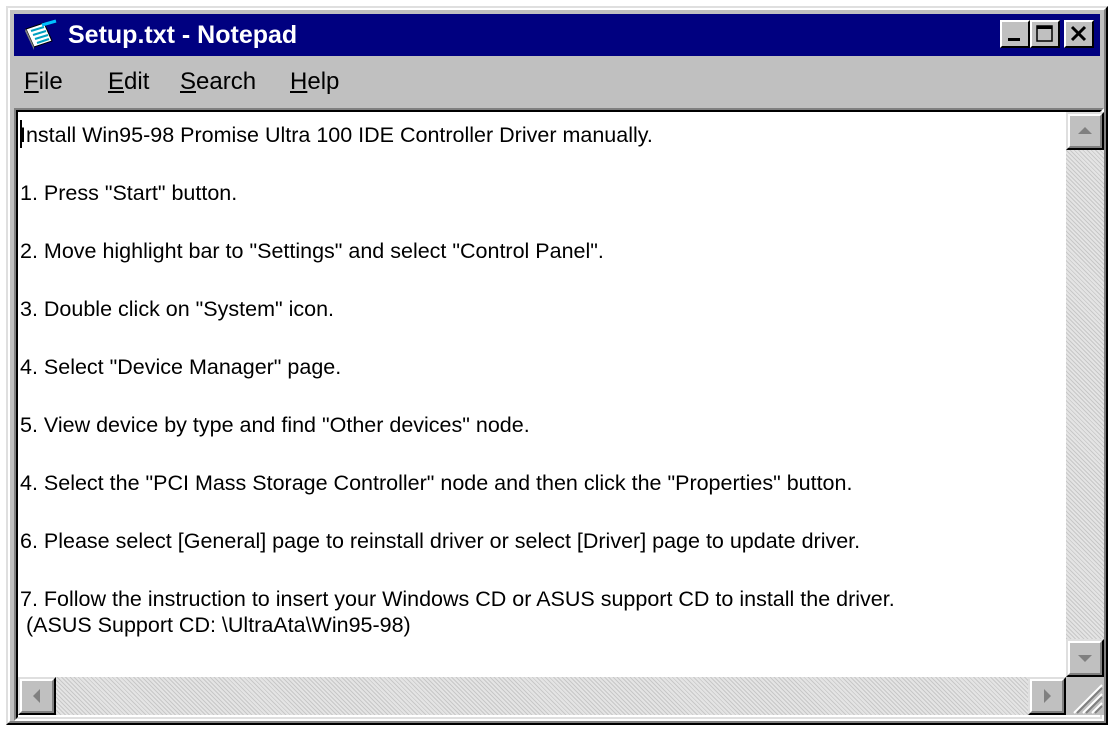  I want to click on maximize-button, so click(1045, 34).